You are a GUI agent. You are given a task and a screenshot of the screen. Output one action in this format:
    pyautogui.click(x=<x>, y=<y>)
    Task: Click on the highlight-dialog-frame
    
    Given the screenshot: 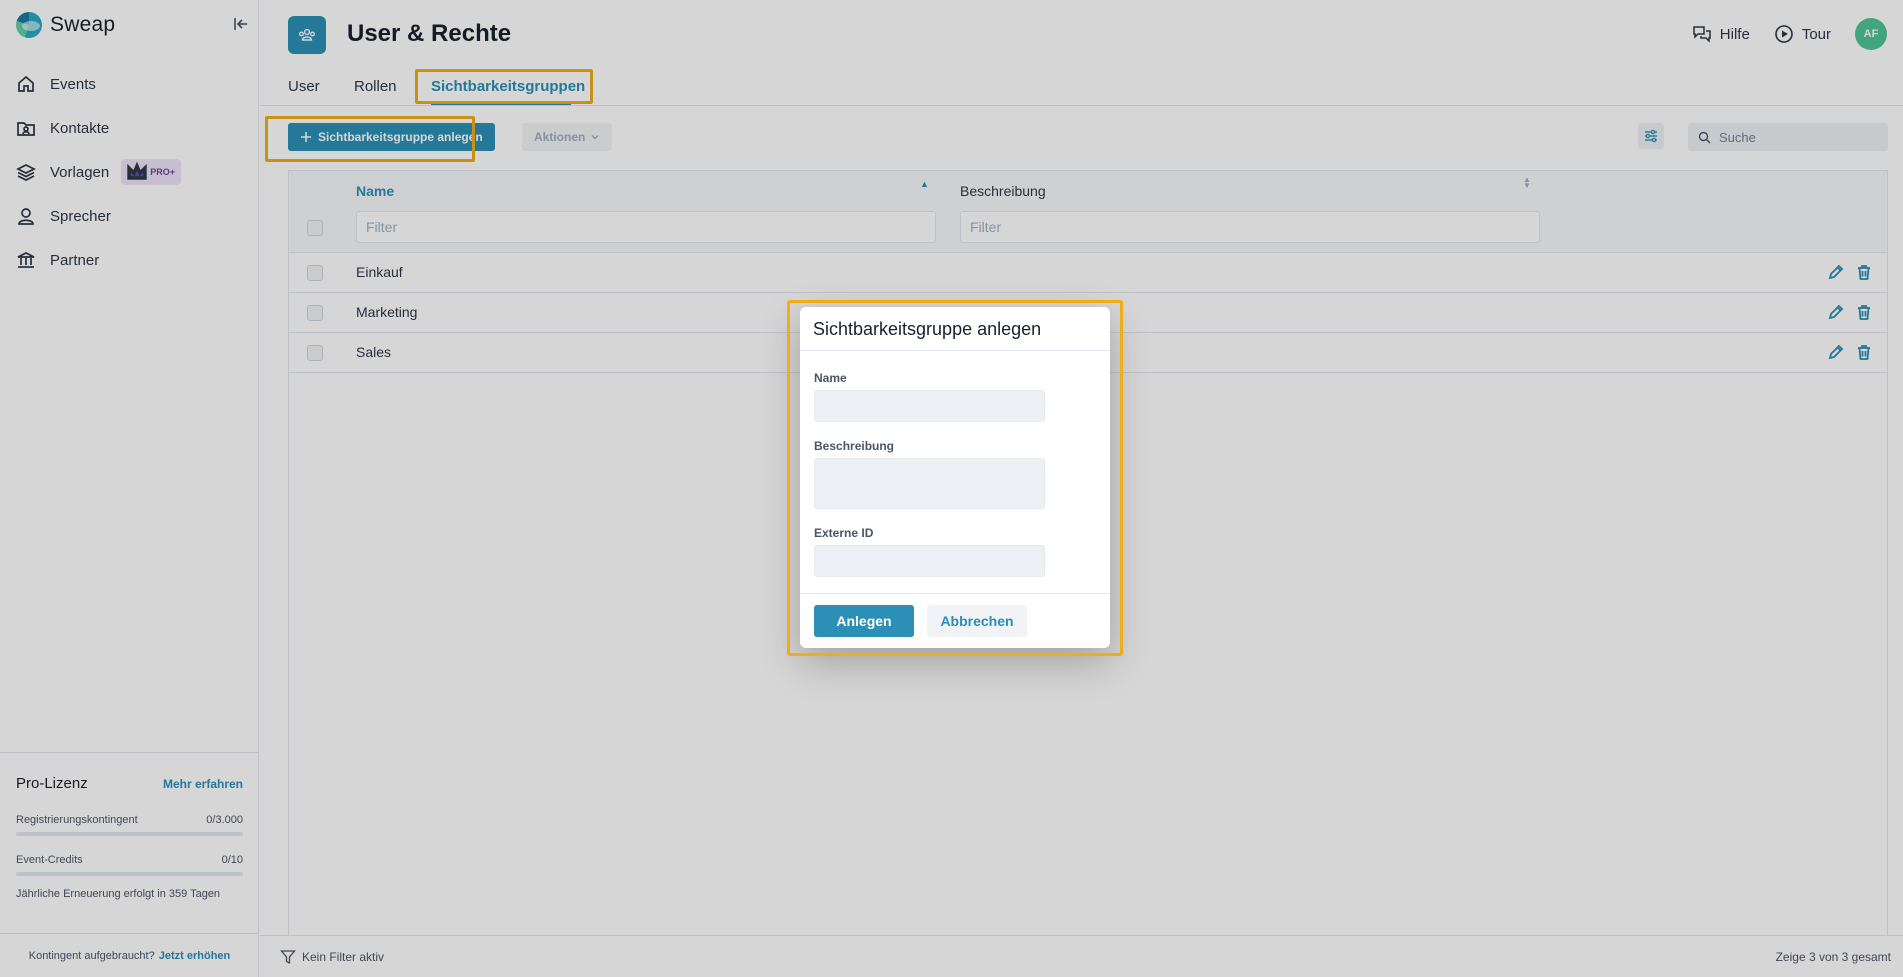 What is the action you would take?
    pyautogui.click(x=955, y=478)
    